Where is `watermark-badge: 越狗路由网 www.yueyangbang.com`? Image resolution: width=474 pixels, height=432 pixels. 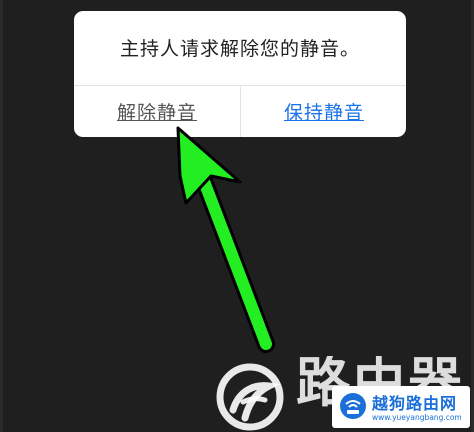
watermark-badge: 越狗路由网 www.yueyangbang.com is located at coordinates (401, 407).